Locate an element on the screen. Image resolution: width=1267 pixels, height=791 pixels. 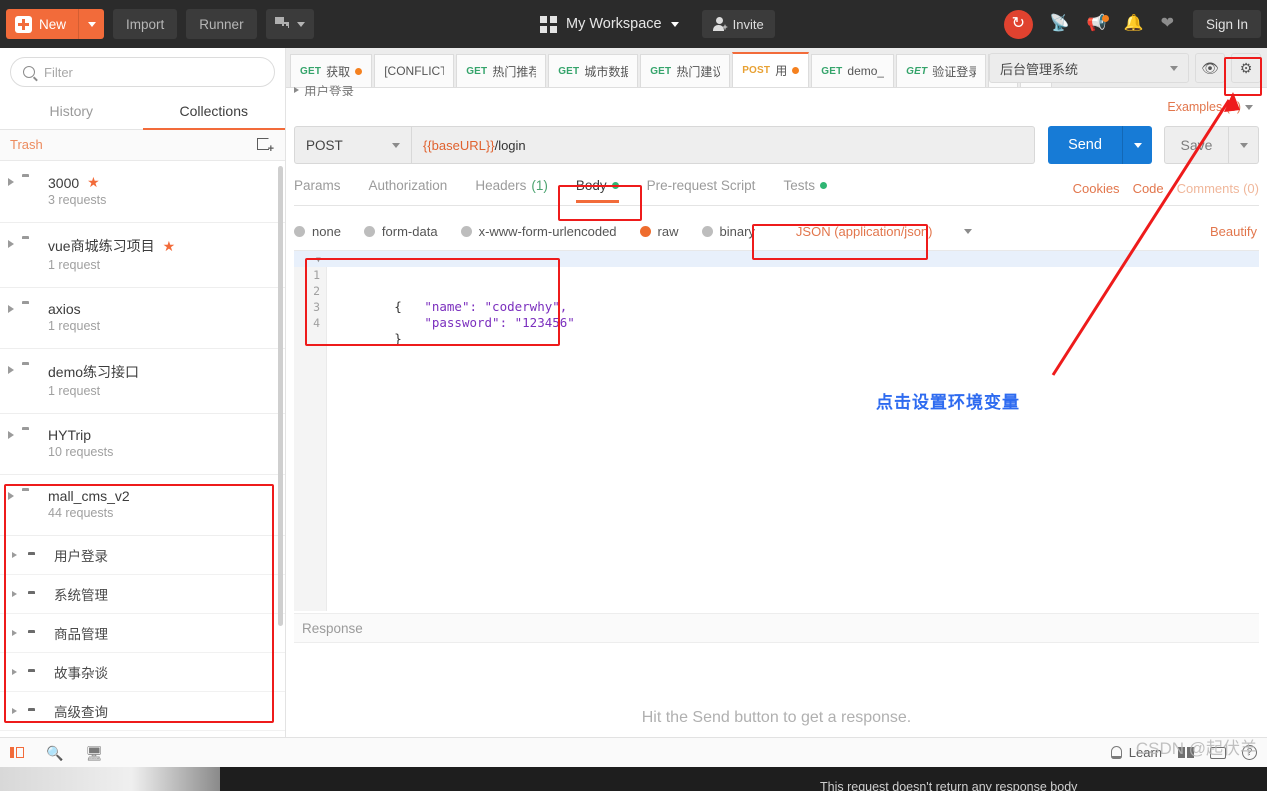
search-input: Filter is located at coordinates (142, 72).